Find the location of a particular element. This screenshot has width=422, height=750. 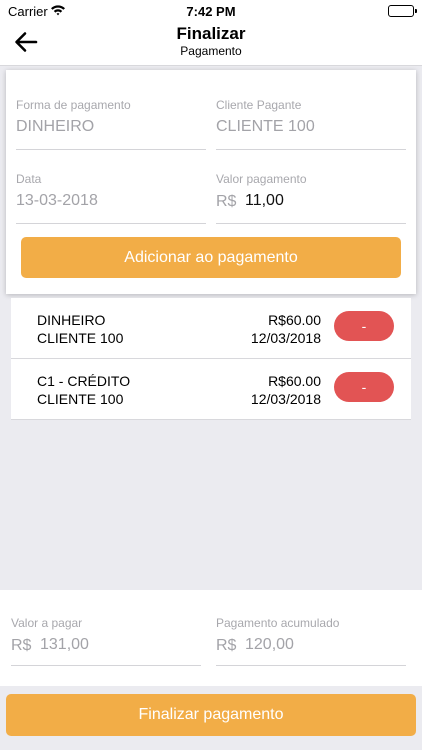

navigation-bar: Finalizar Pagamento is located at coordinates (211, 44).